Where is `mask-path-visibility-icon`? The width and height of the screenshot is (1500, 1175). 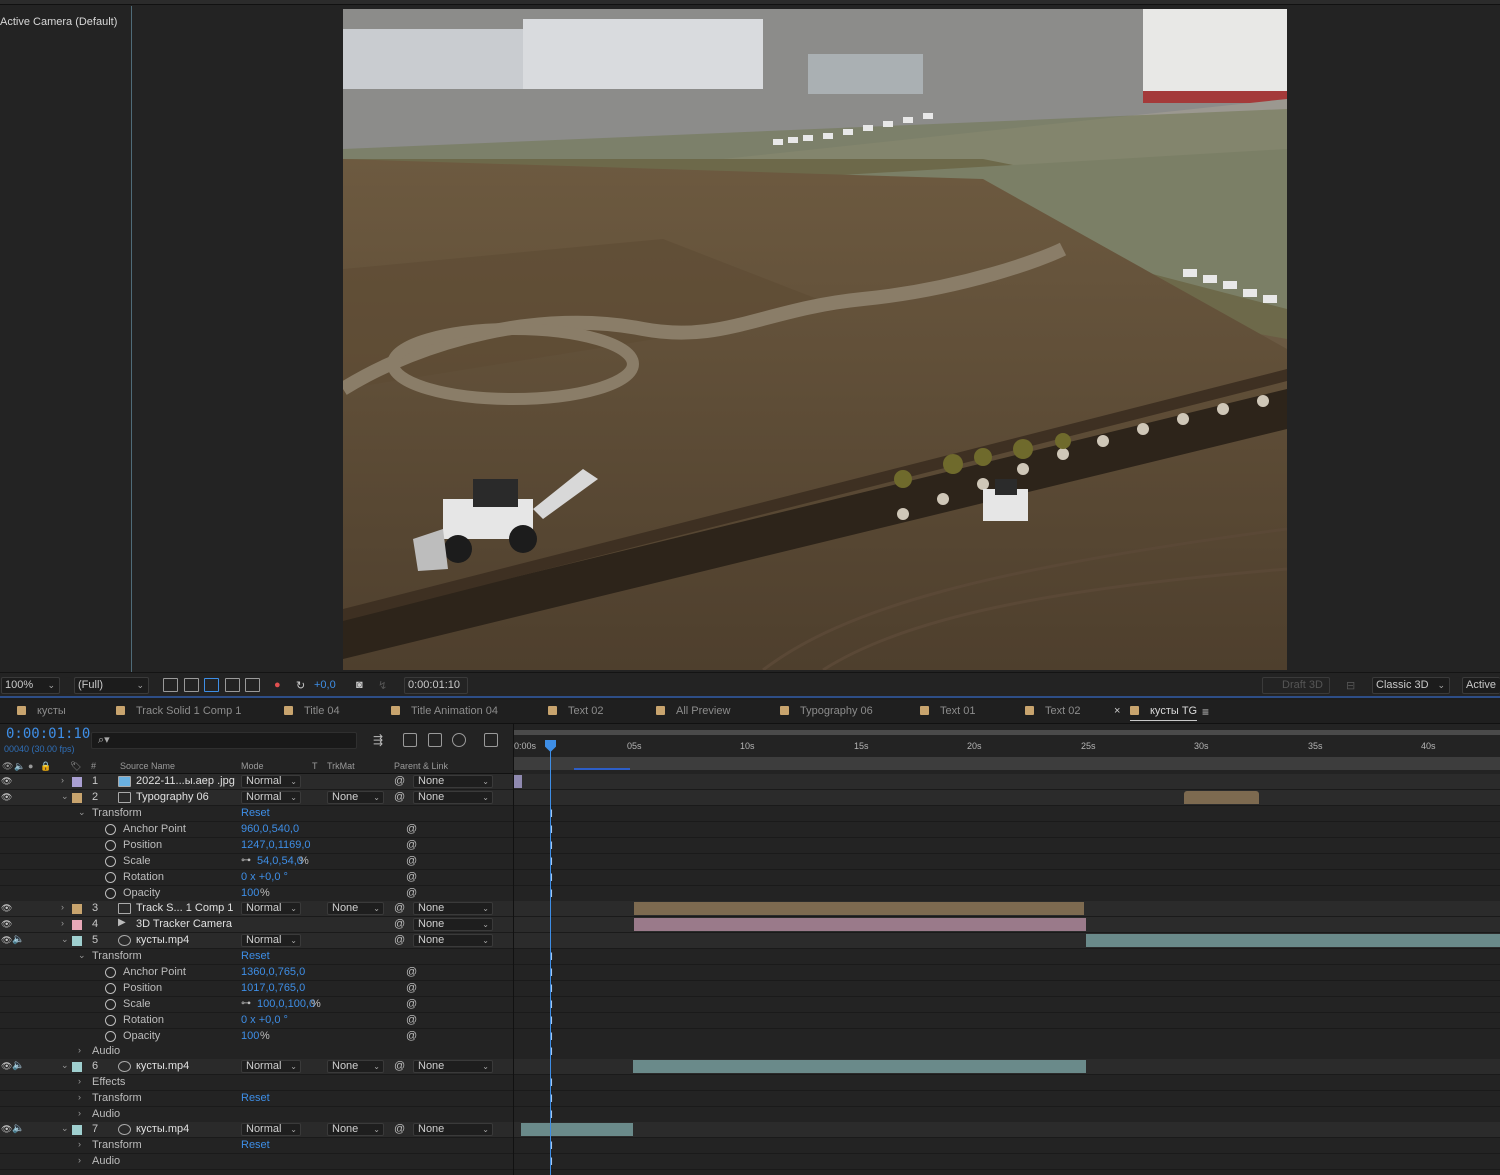 mask-path-visibility-icon is located at coordinates (211, 685).